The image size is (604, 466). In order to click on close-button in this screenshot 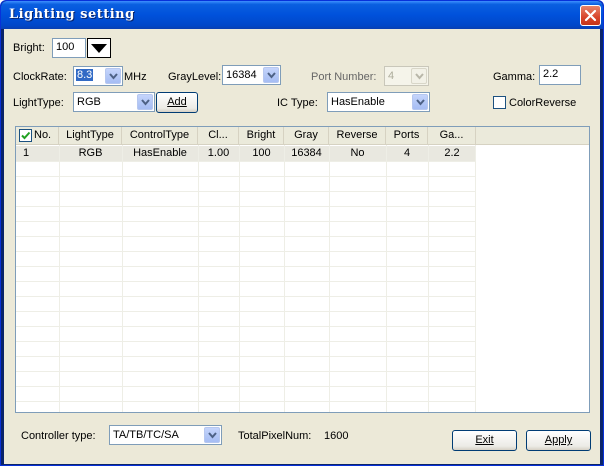, I will do `click(590, 15)`.